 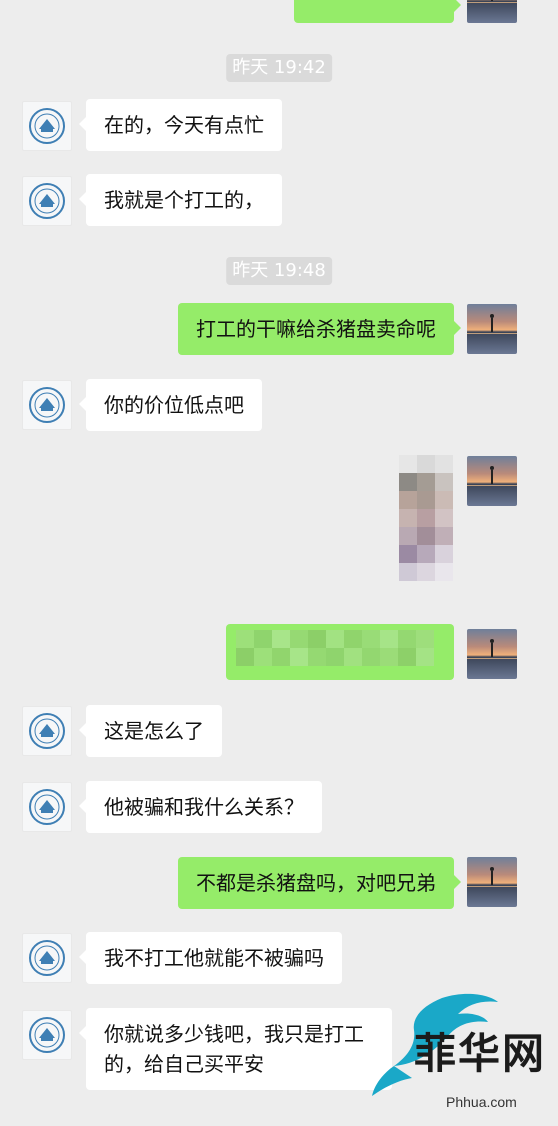 What do you see at coordinates (426, 518) in the screenshot?
I see `image-message-pixelated` at bounding box center [426, 518].